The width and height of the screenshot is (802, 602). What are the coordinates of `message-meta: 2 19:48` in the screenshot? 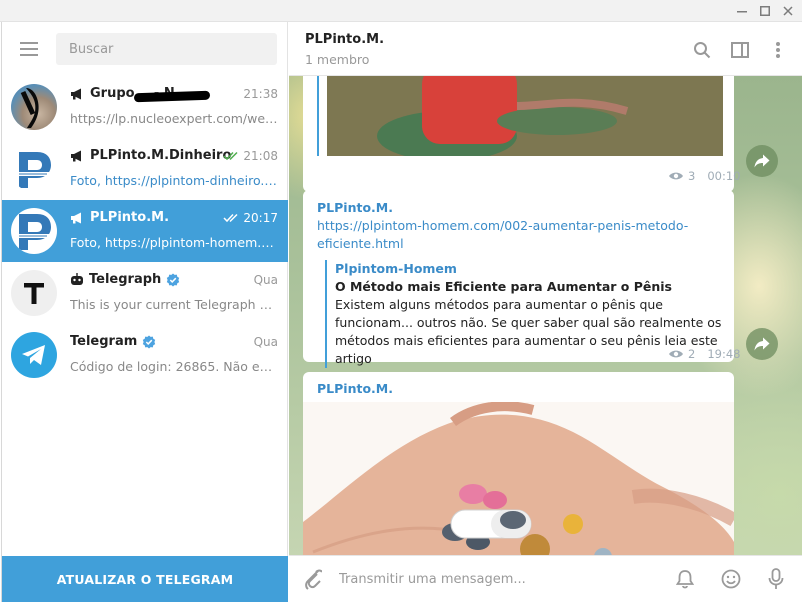 It's located at (704, 354).